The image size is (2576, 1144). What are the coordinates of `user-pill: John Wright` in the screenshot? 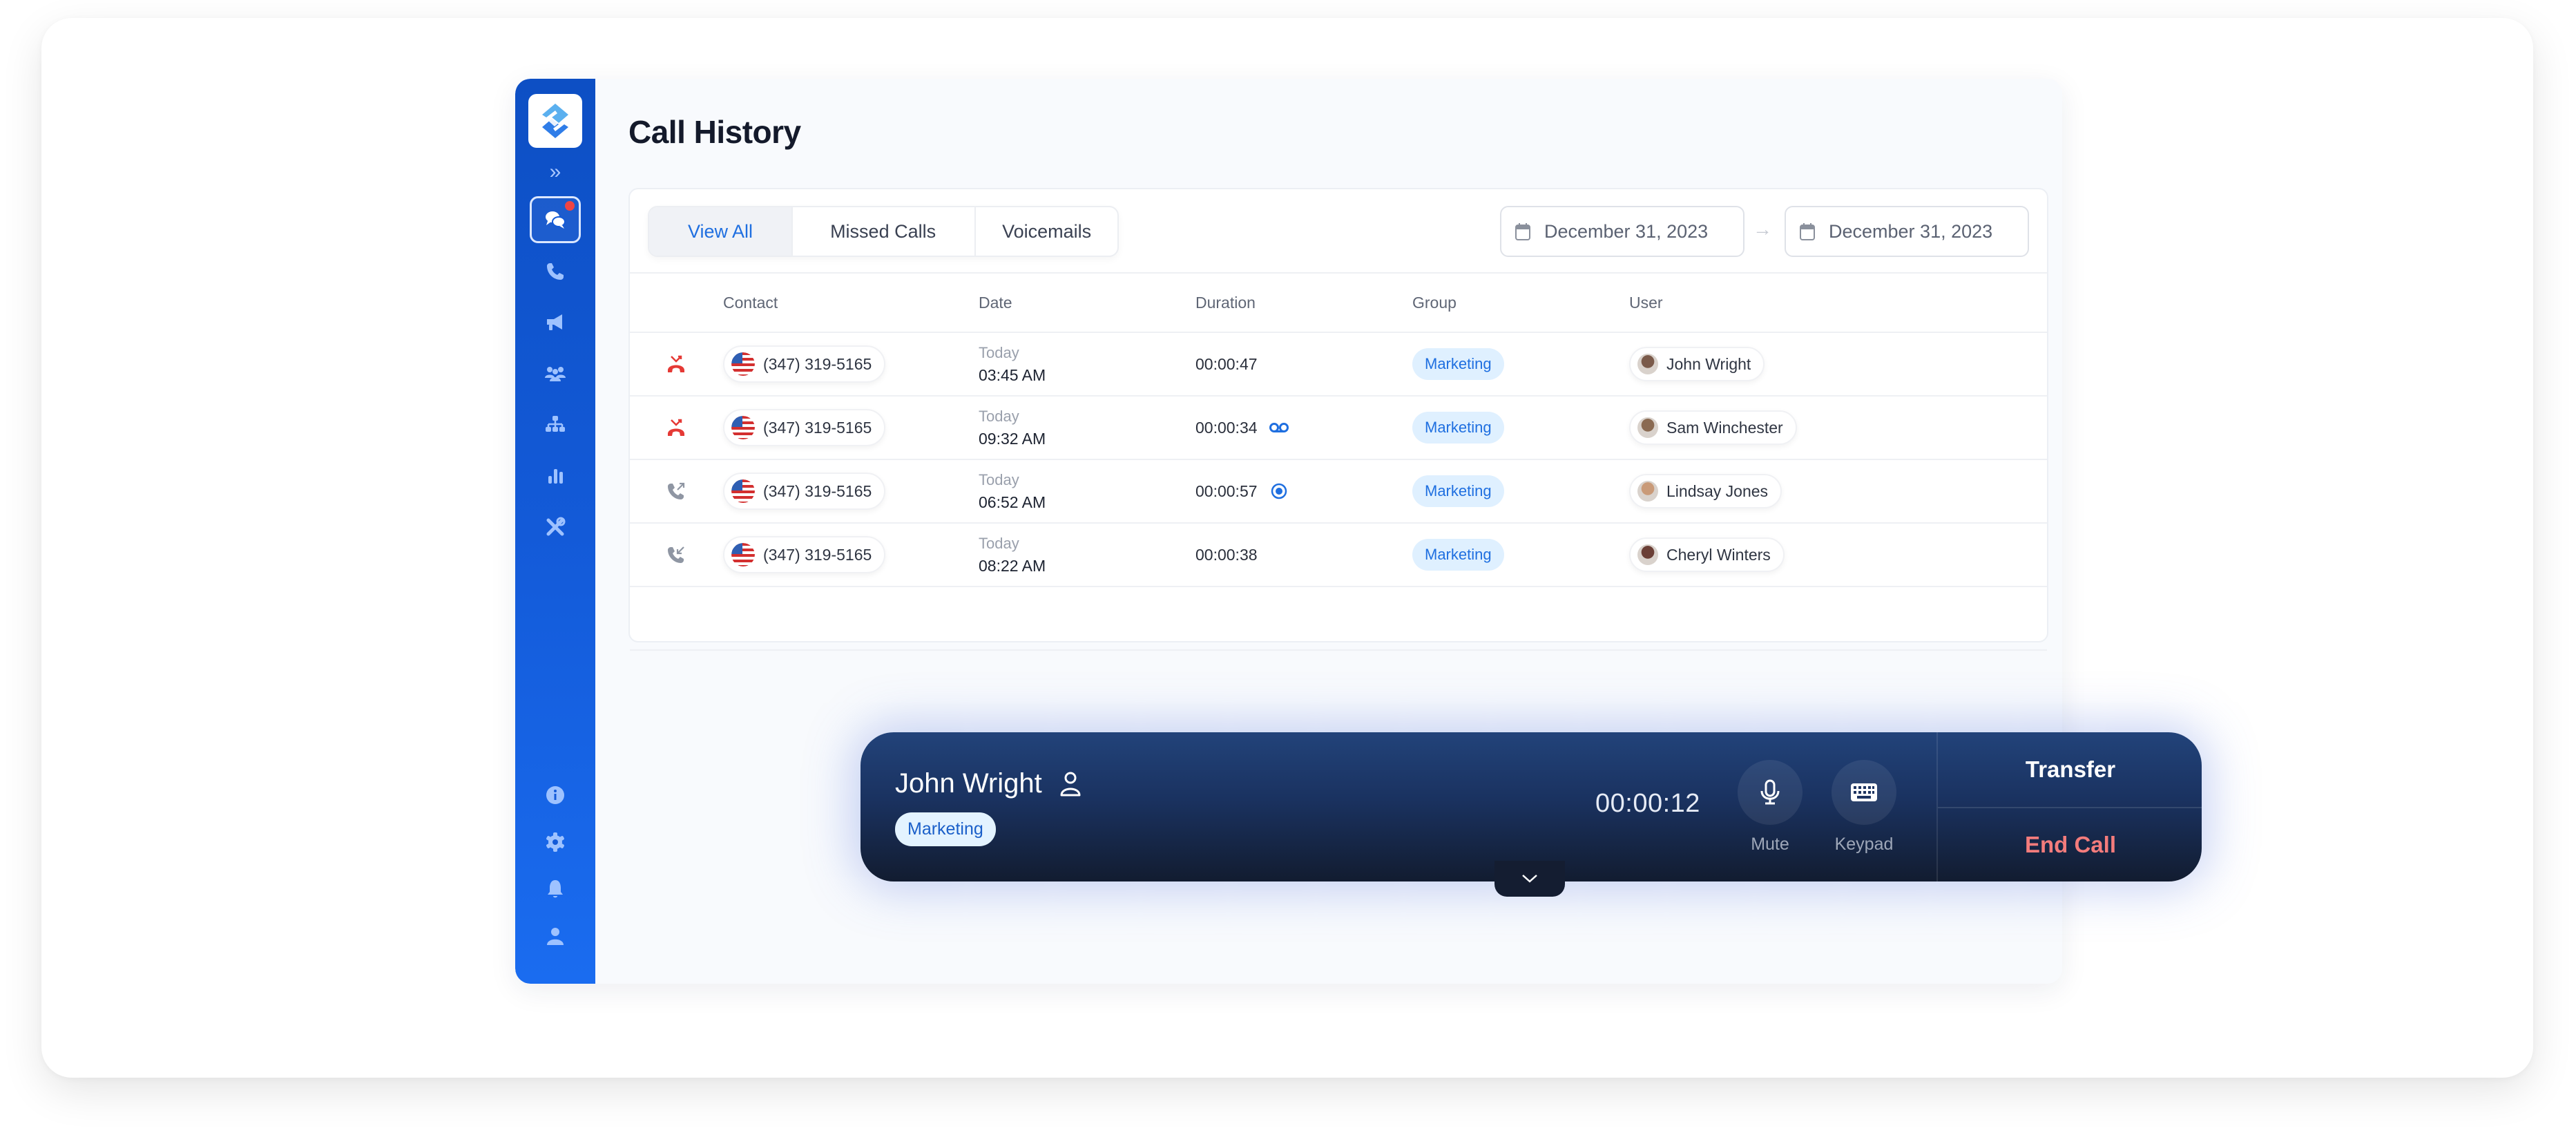 It's located at (1697, 364).